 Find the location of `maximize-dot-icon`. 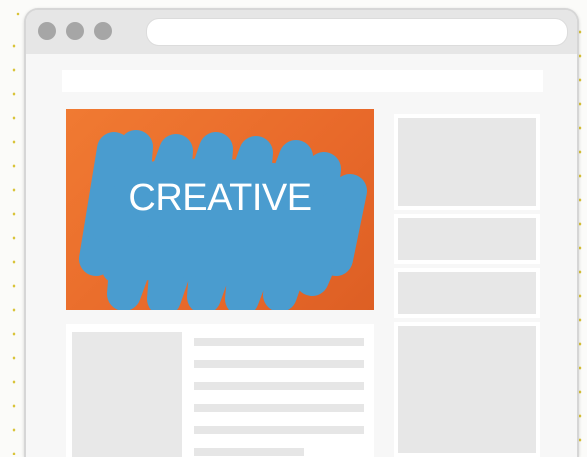

maximize-dot-icon is located at coordinates (103, 31).